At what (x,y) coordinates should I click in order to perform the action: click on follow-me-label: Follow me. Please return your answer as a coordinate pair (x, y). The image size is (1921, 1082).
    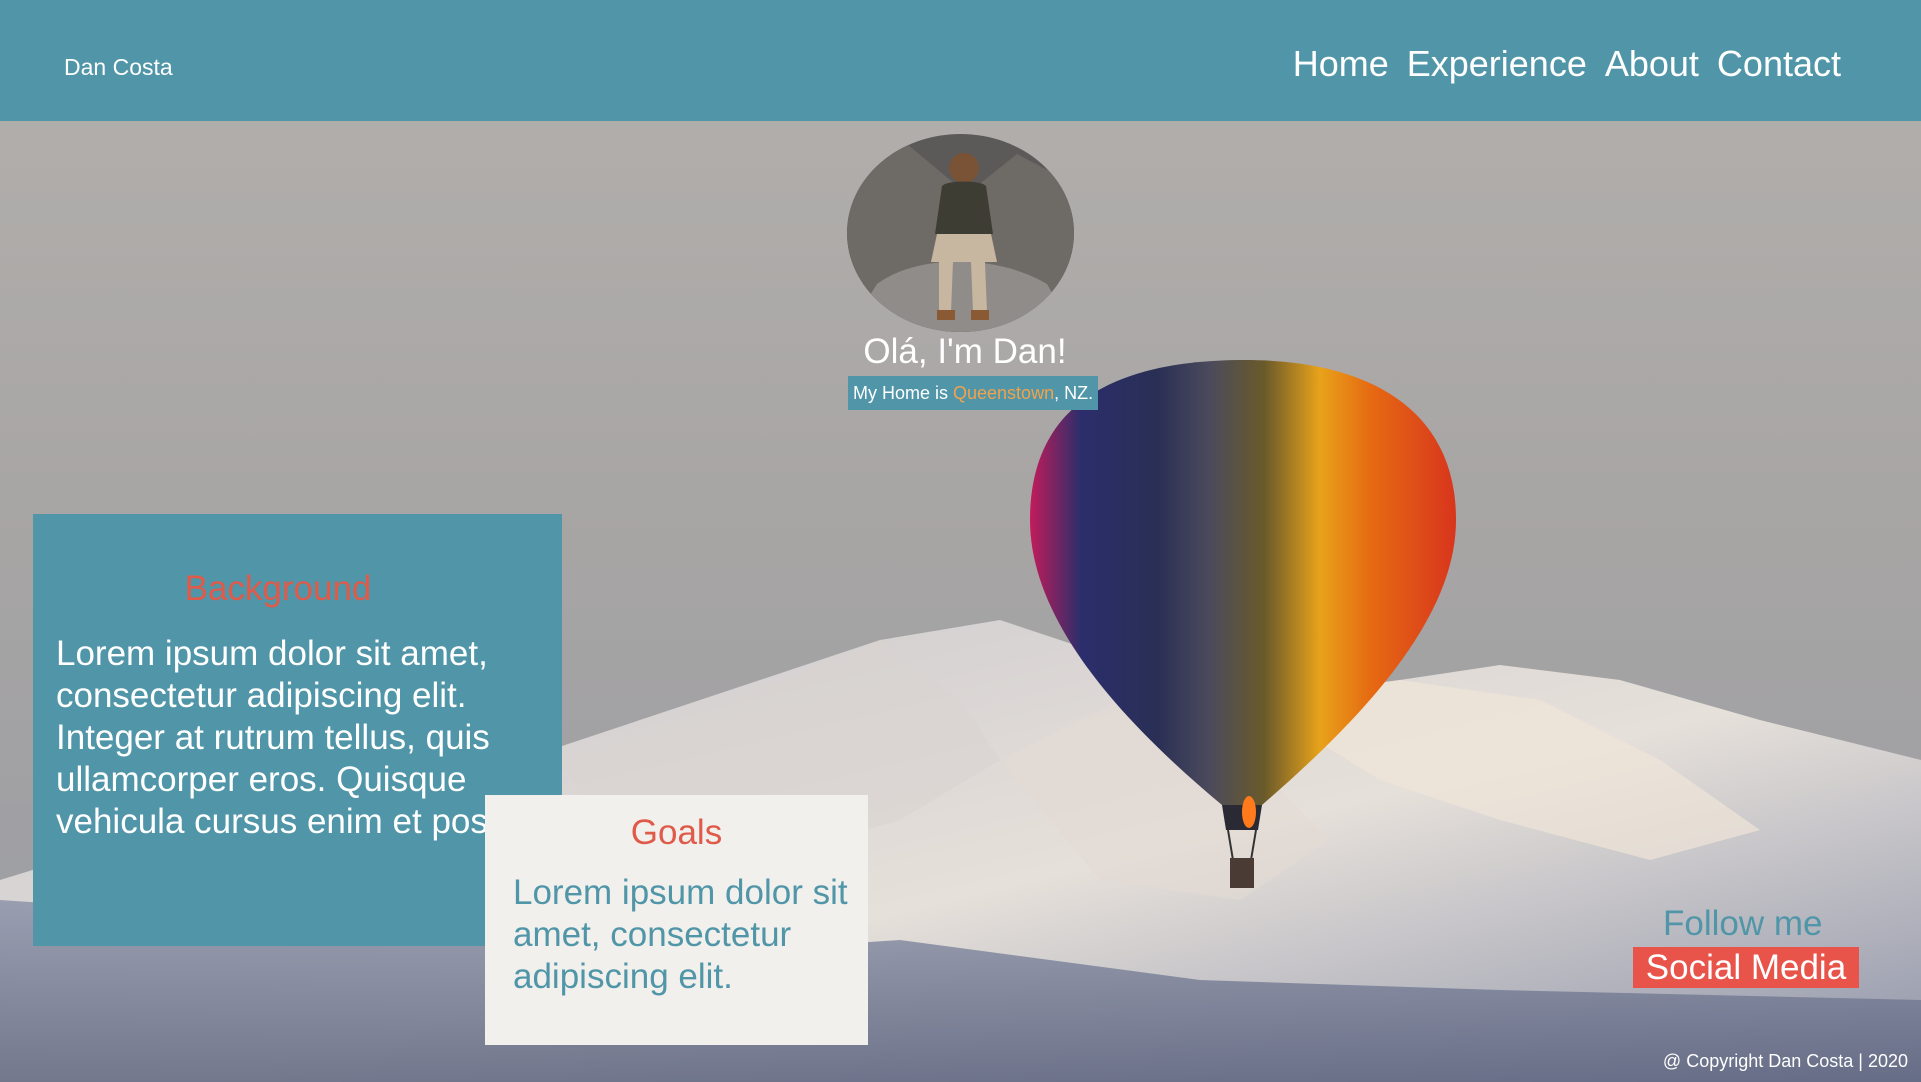
    Looking at the image, I should click on (1743, 923).